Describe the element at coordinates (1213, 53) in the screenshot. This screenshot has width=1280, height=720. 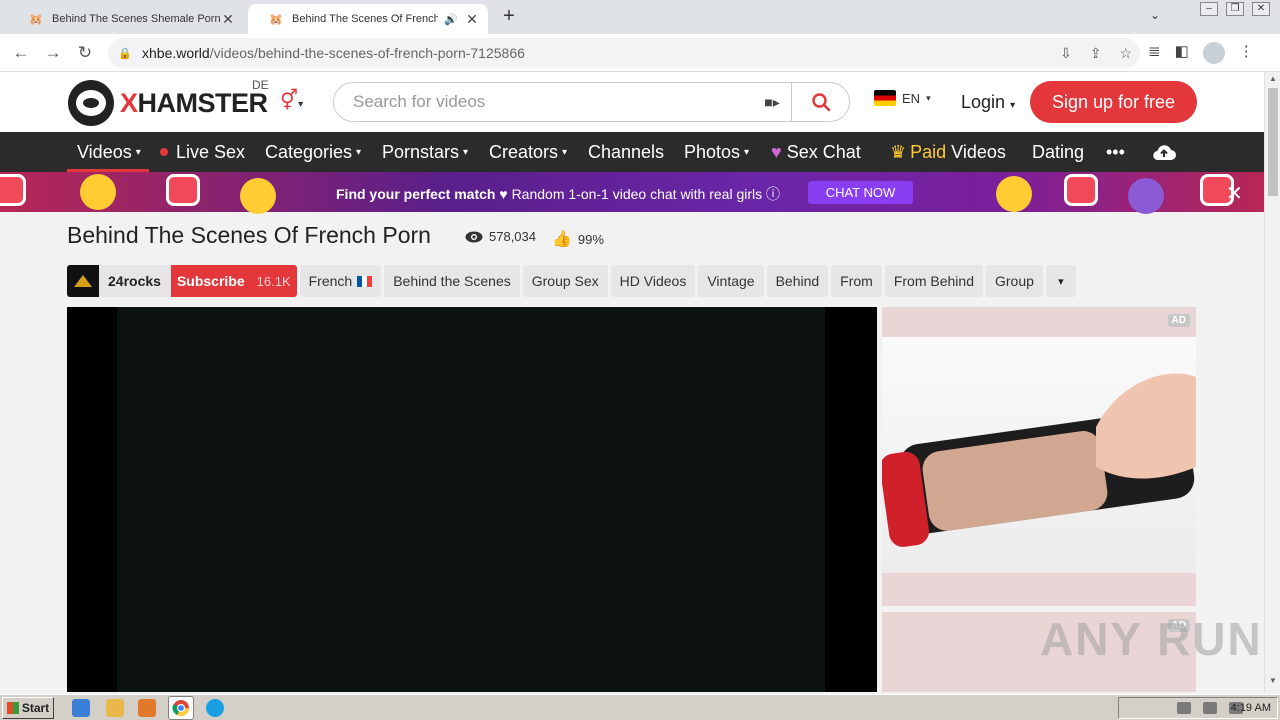
I see `profile-avatar-icon` at that location.